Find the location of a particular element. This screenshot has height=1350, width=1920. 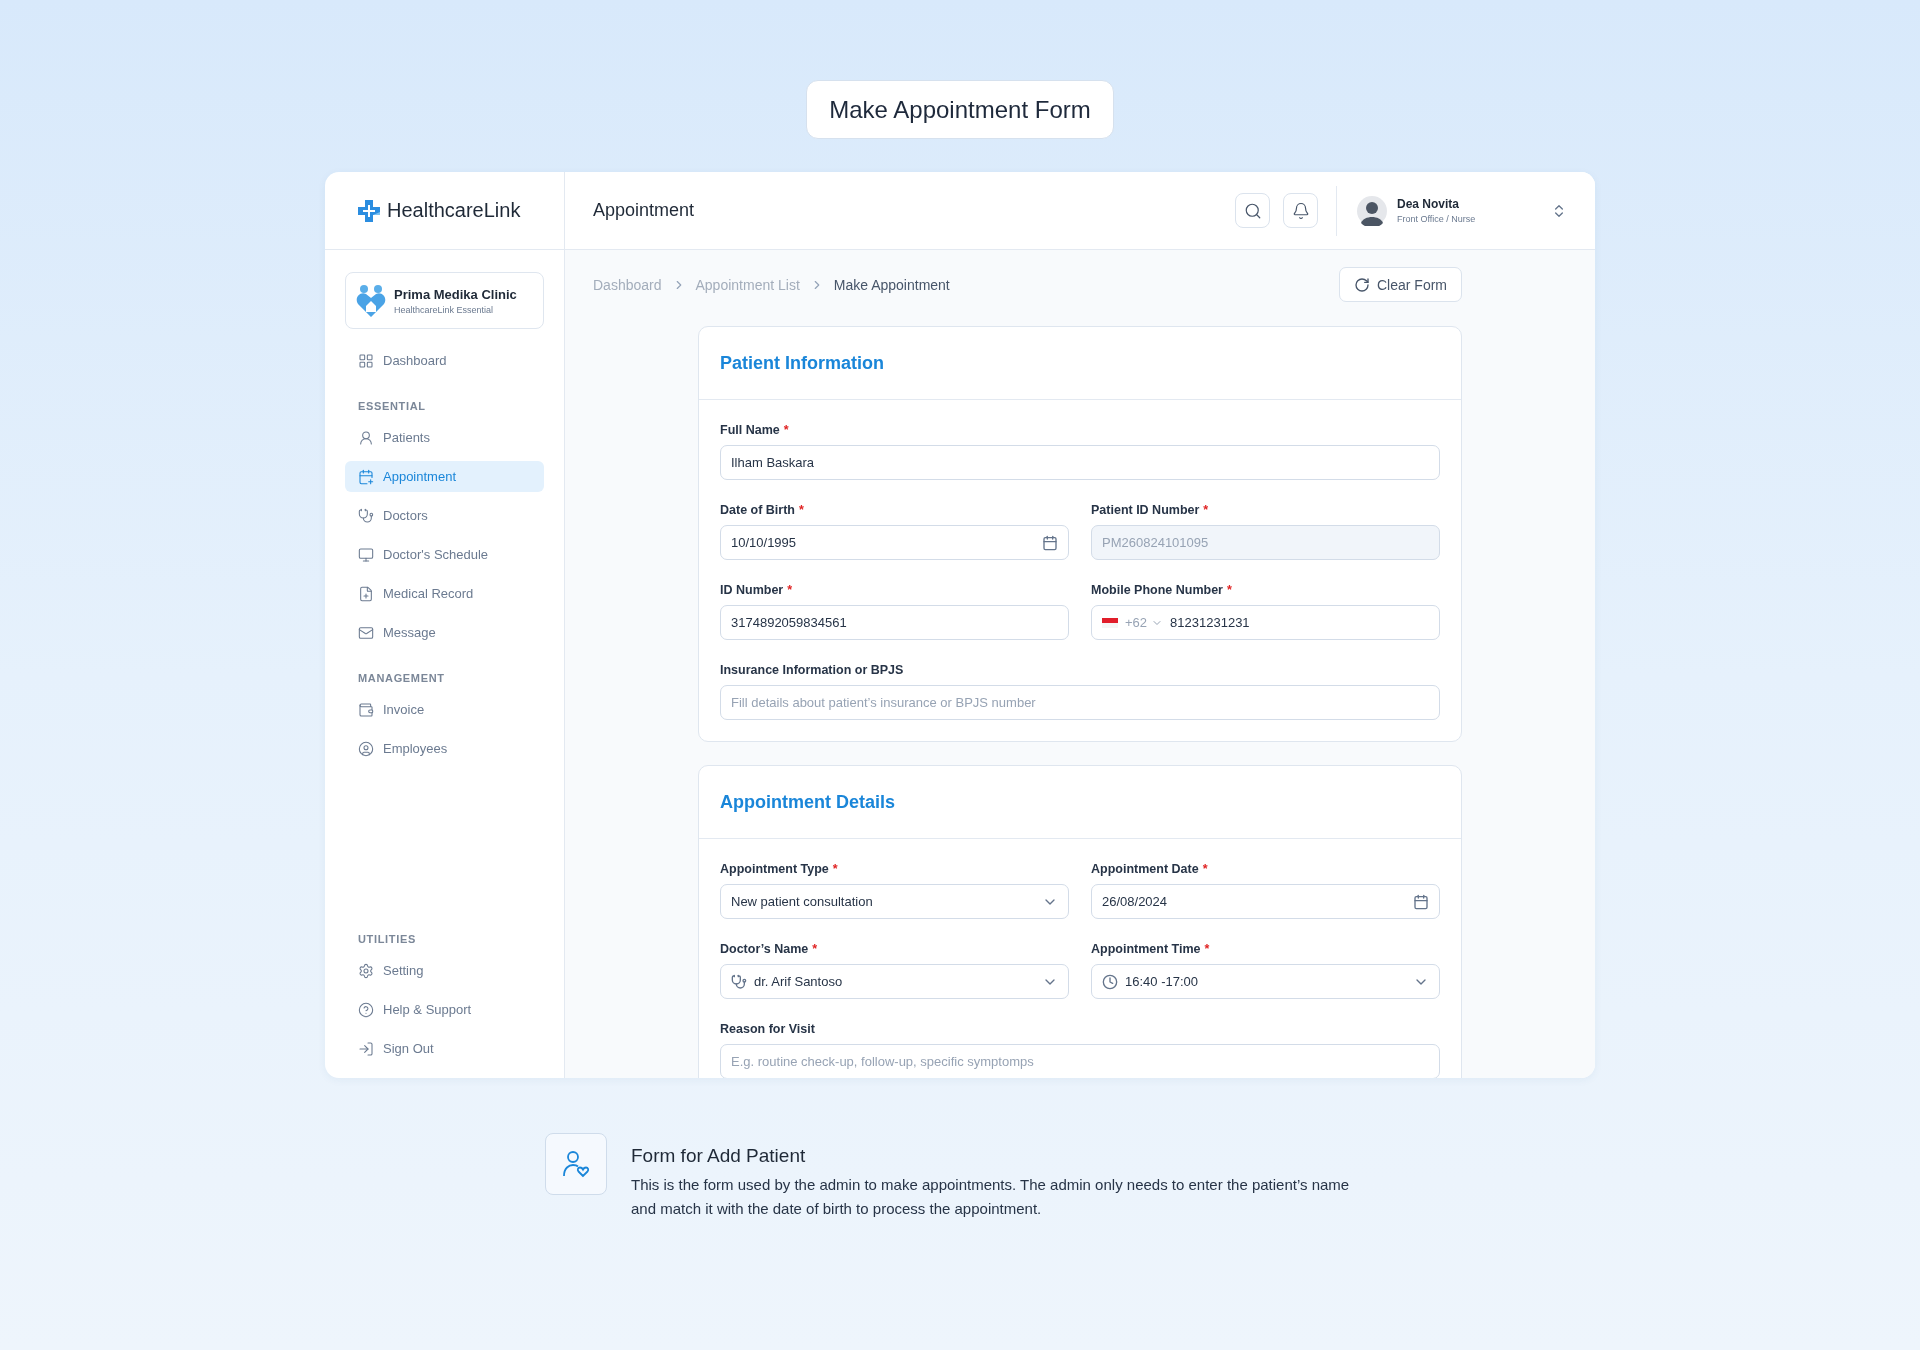

sidebar-item: Sign Out is located at coordinates (444, 1048).